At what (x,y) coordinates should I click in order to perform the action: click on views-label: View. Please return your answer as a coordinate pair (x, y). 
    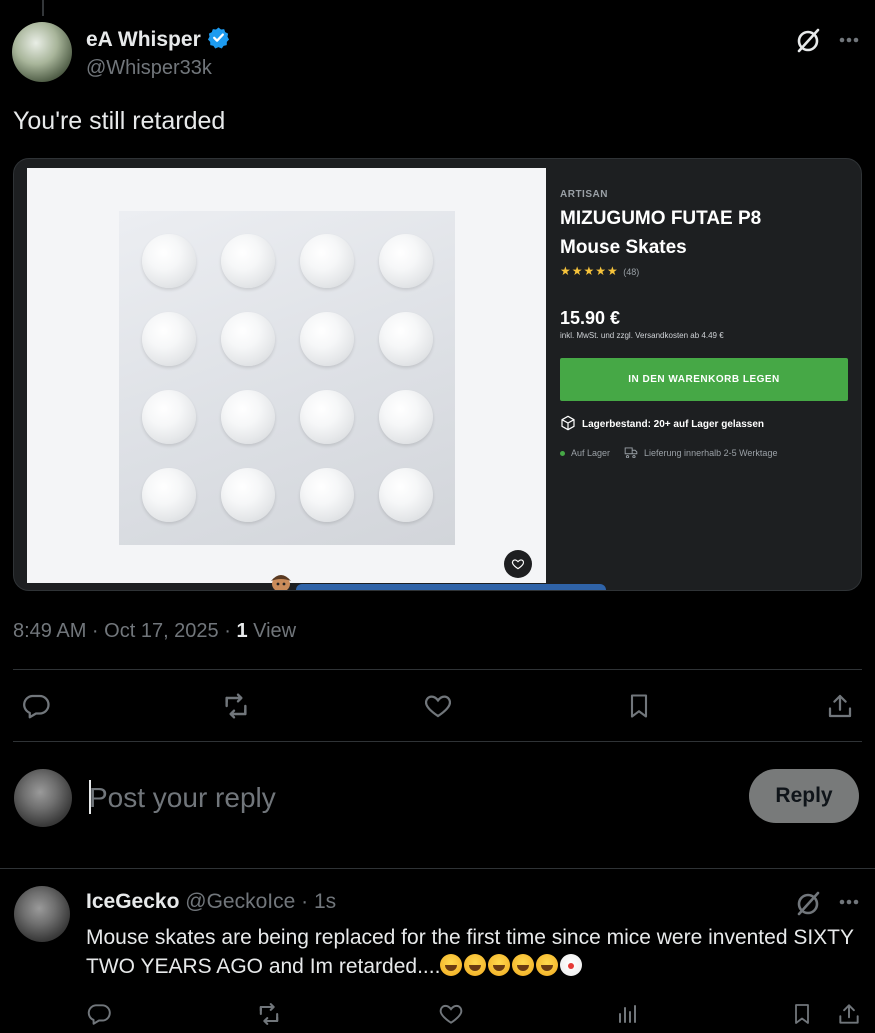
    Looking at the image, I should click on (272, 631).